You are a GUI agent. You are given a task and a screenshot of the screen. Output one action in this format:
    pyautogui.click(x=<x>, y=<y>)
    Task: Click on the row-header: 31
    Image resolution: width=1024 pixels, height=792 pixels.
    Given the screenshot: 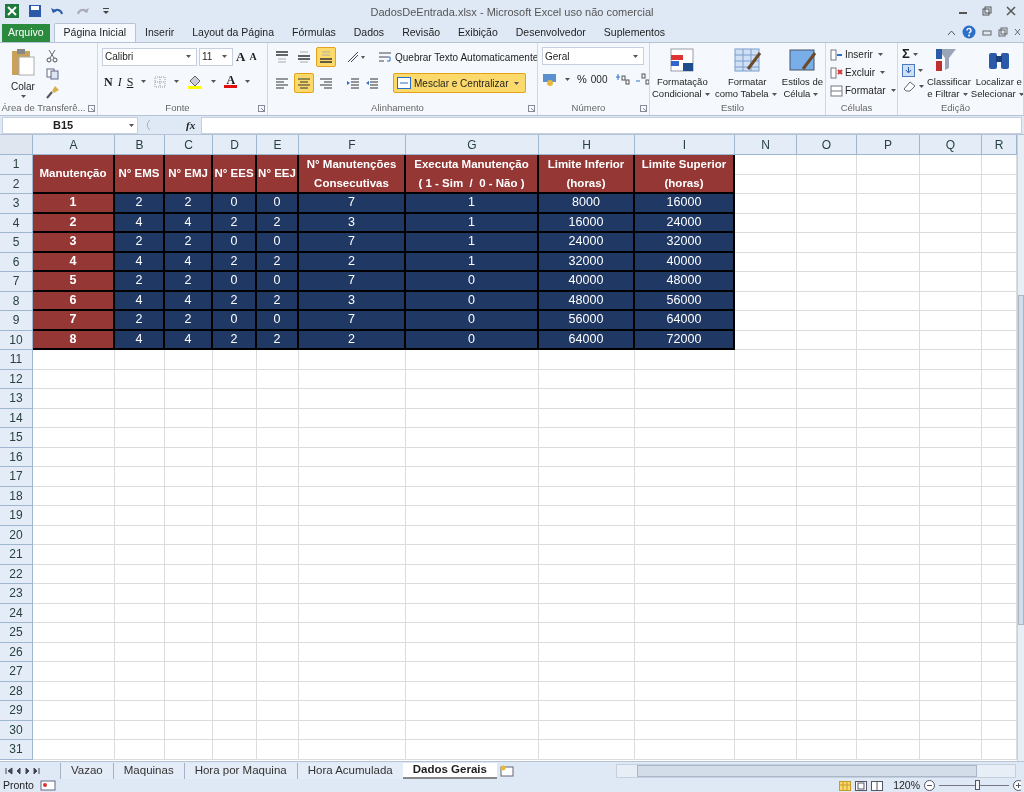 What is the action you would take?
    pyautogui.click(x=16, y=750)
    